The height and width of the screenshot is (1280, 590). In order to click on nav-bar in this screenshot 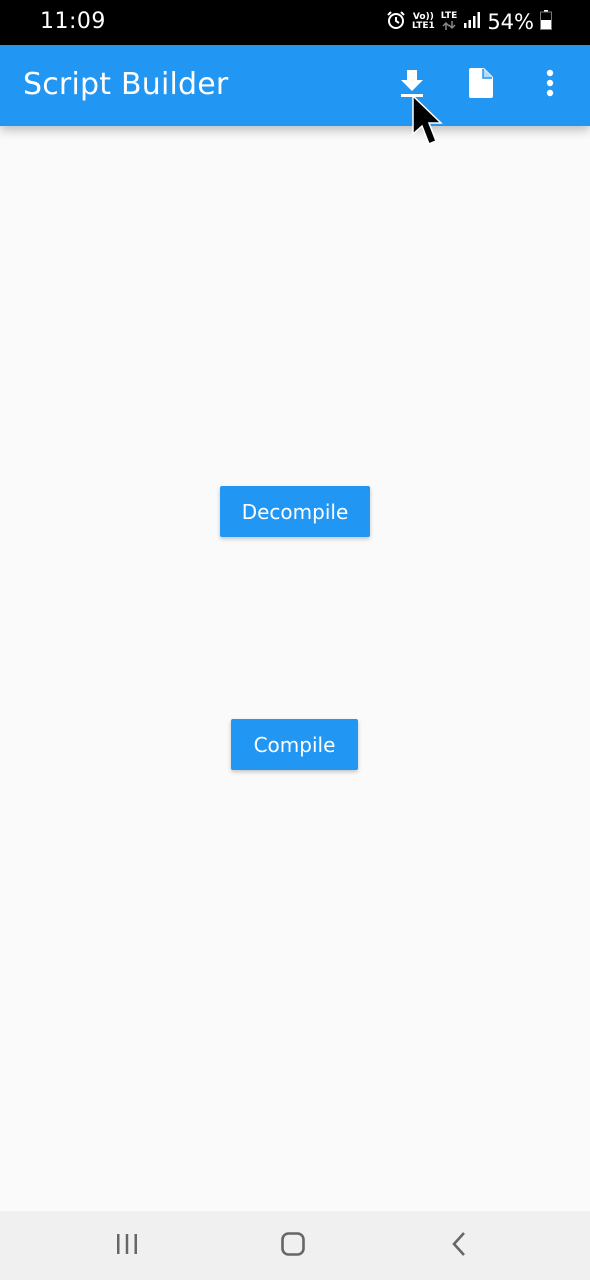, I will do `click(295, 1245)`.